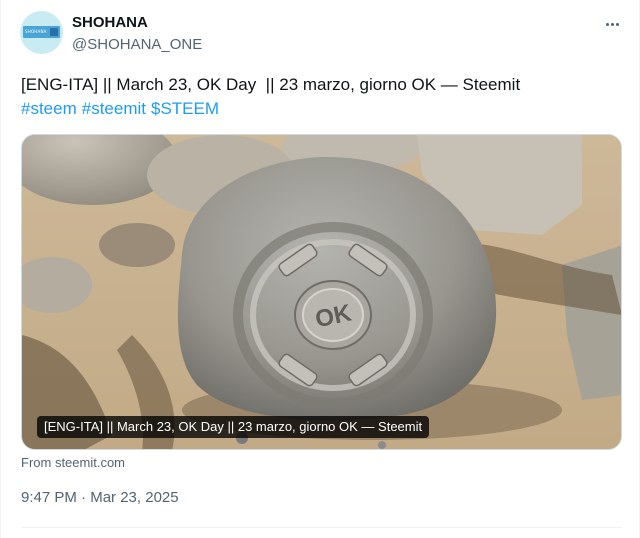  Describe the element at coordinates (114, 108) in the screenshot. I see `hashtag-steemit: #steemit` at that location.